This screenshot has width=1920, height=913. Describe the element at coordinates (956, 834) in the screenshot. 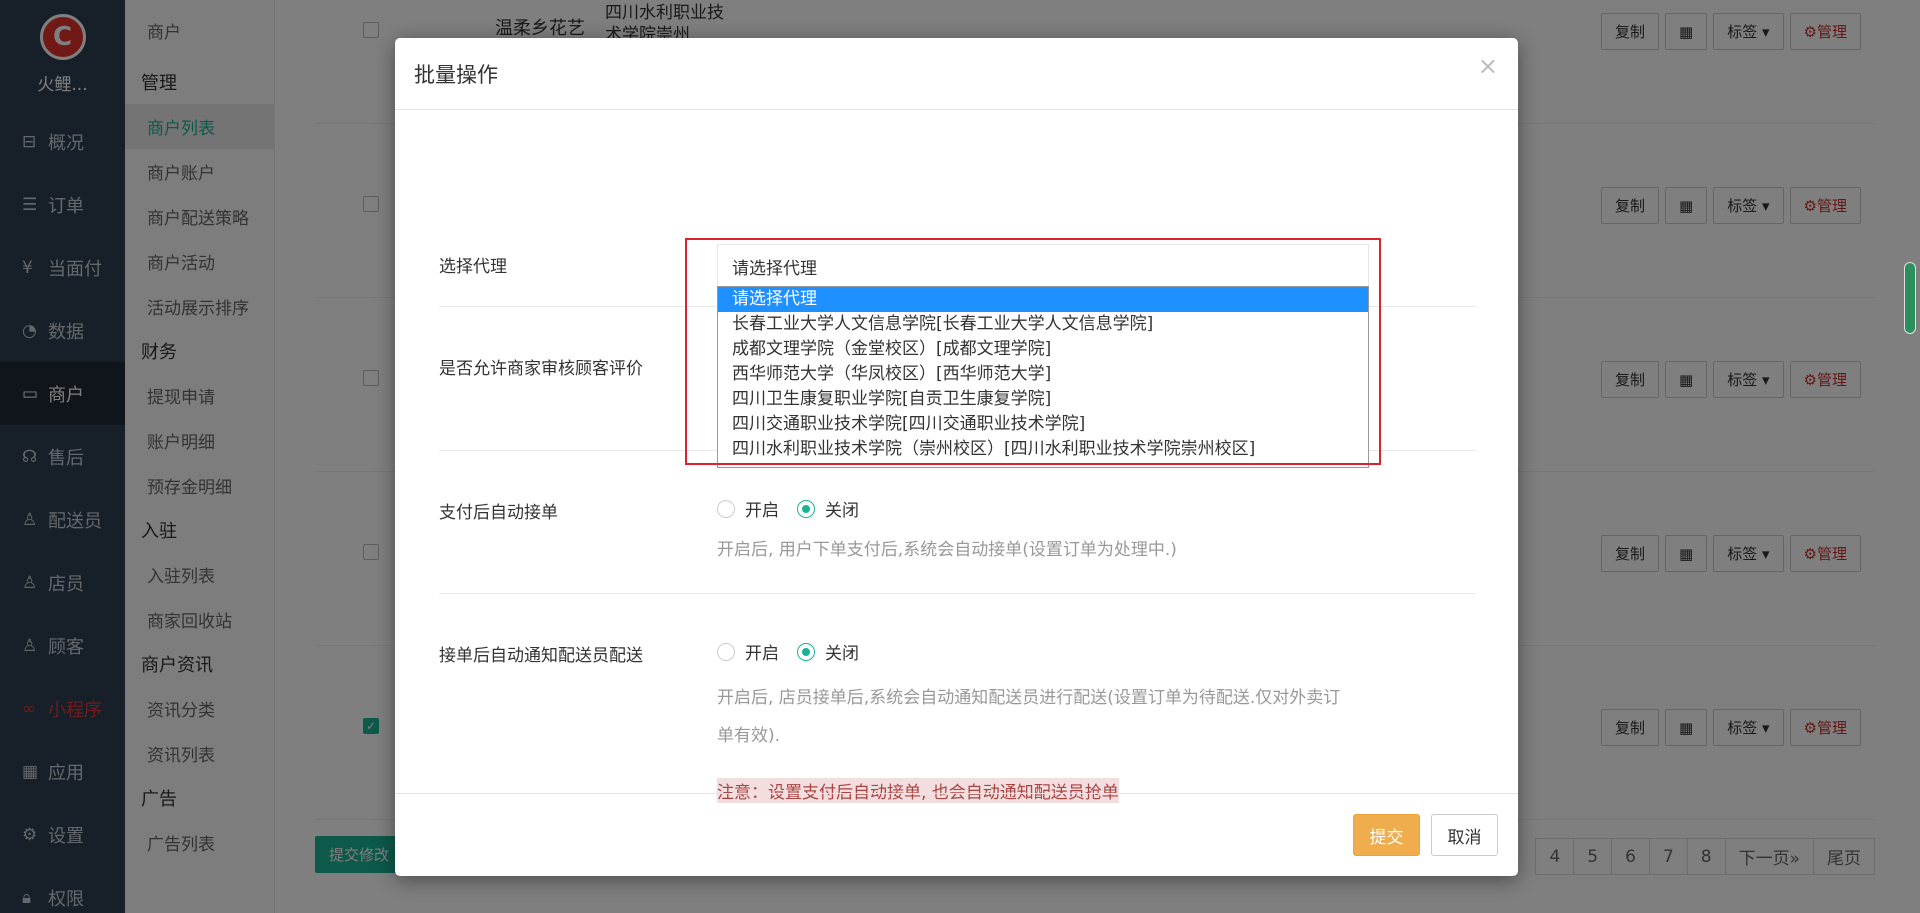

I see `modal-footer: 提交 取消` at that location.